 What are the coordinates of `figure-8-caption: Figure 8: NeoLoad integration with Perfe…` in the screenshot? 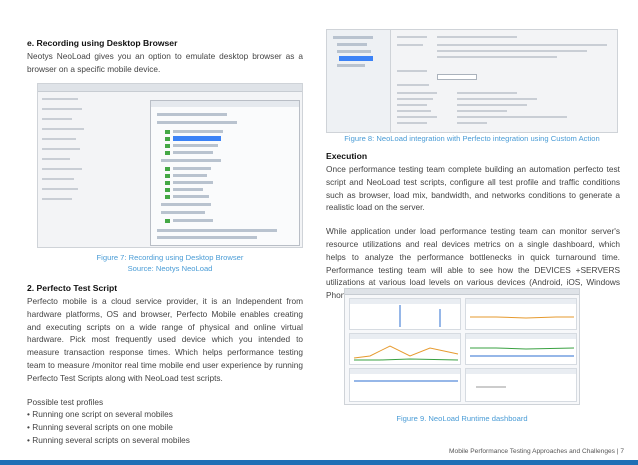 It's located at (472, 138).